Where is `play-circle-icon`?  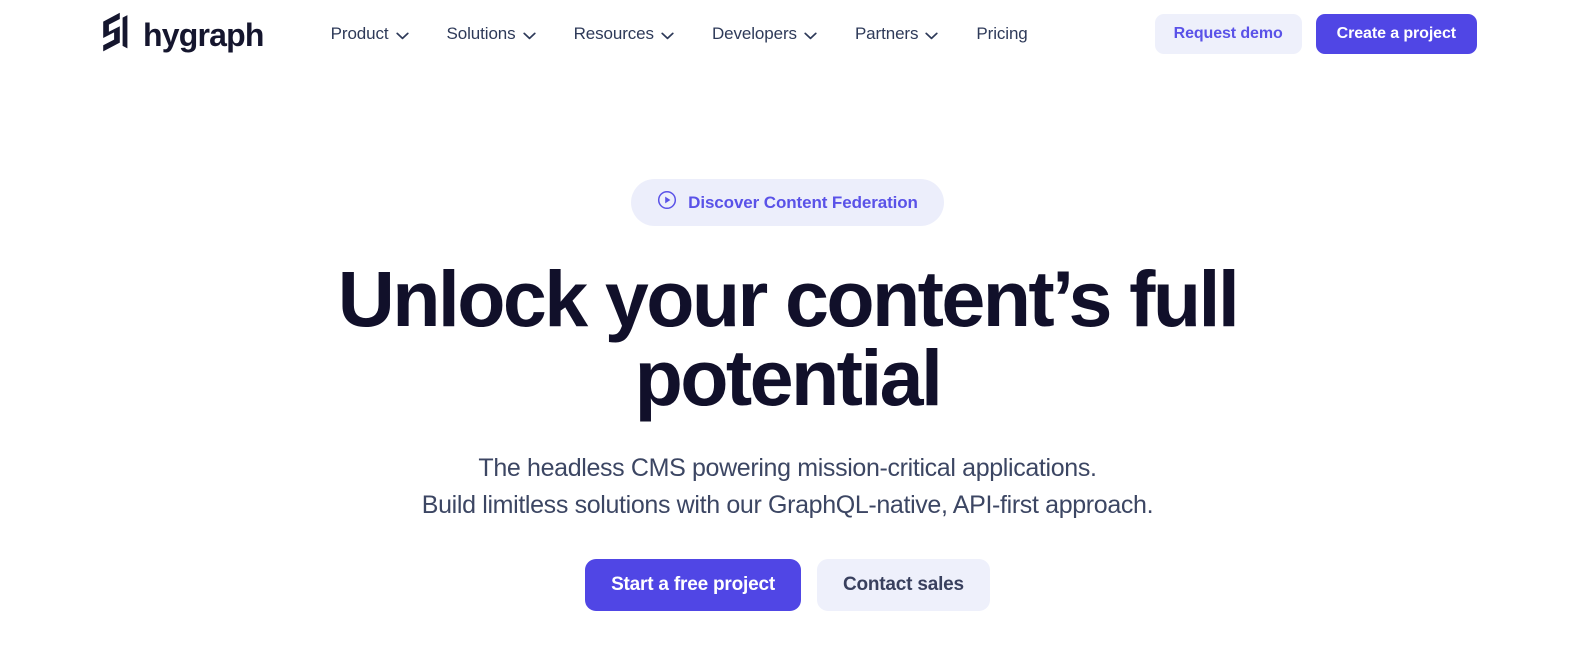 play-circle-icon is located at coordinates (667, 202).